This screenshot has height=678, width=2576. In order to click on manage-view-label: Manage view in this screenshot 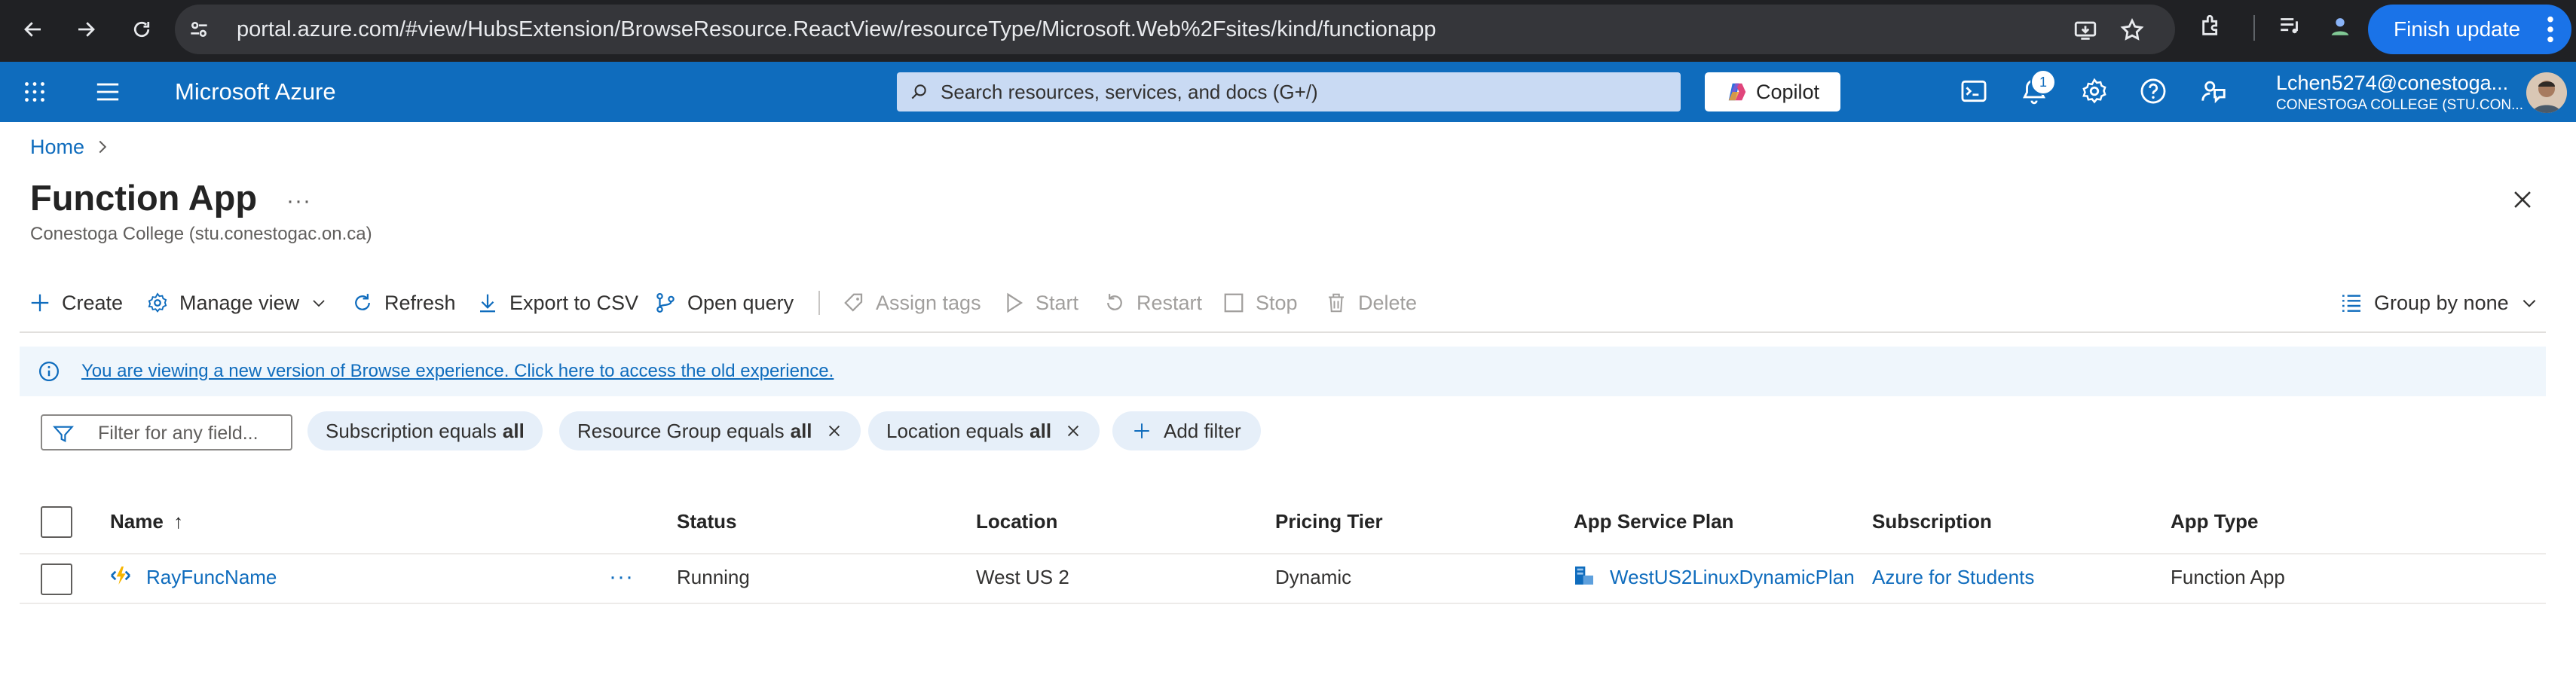, I will do `click(240, 302)`.